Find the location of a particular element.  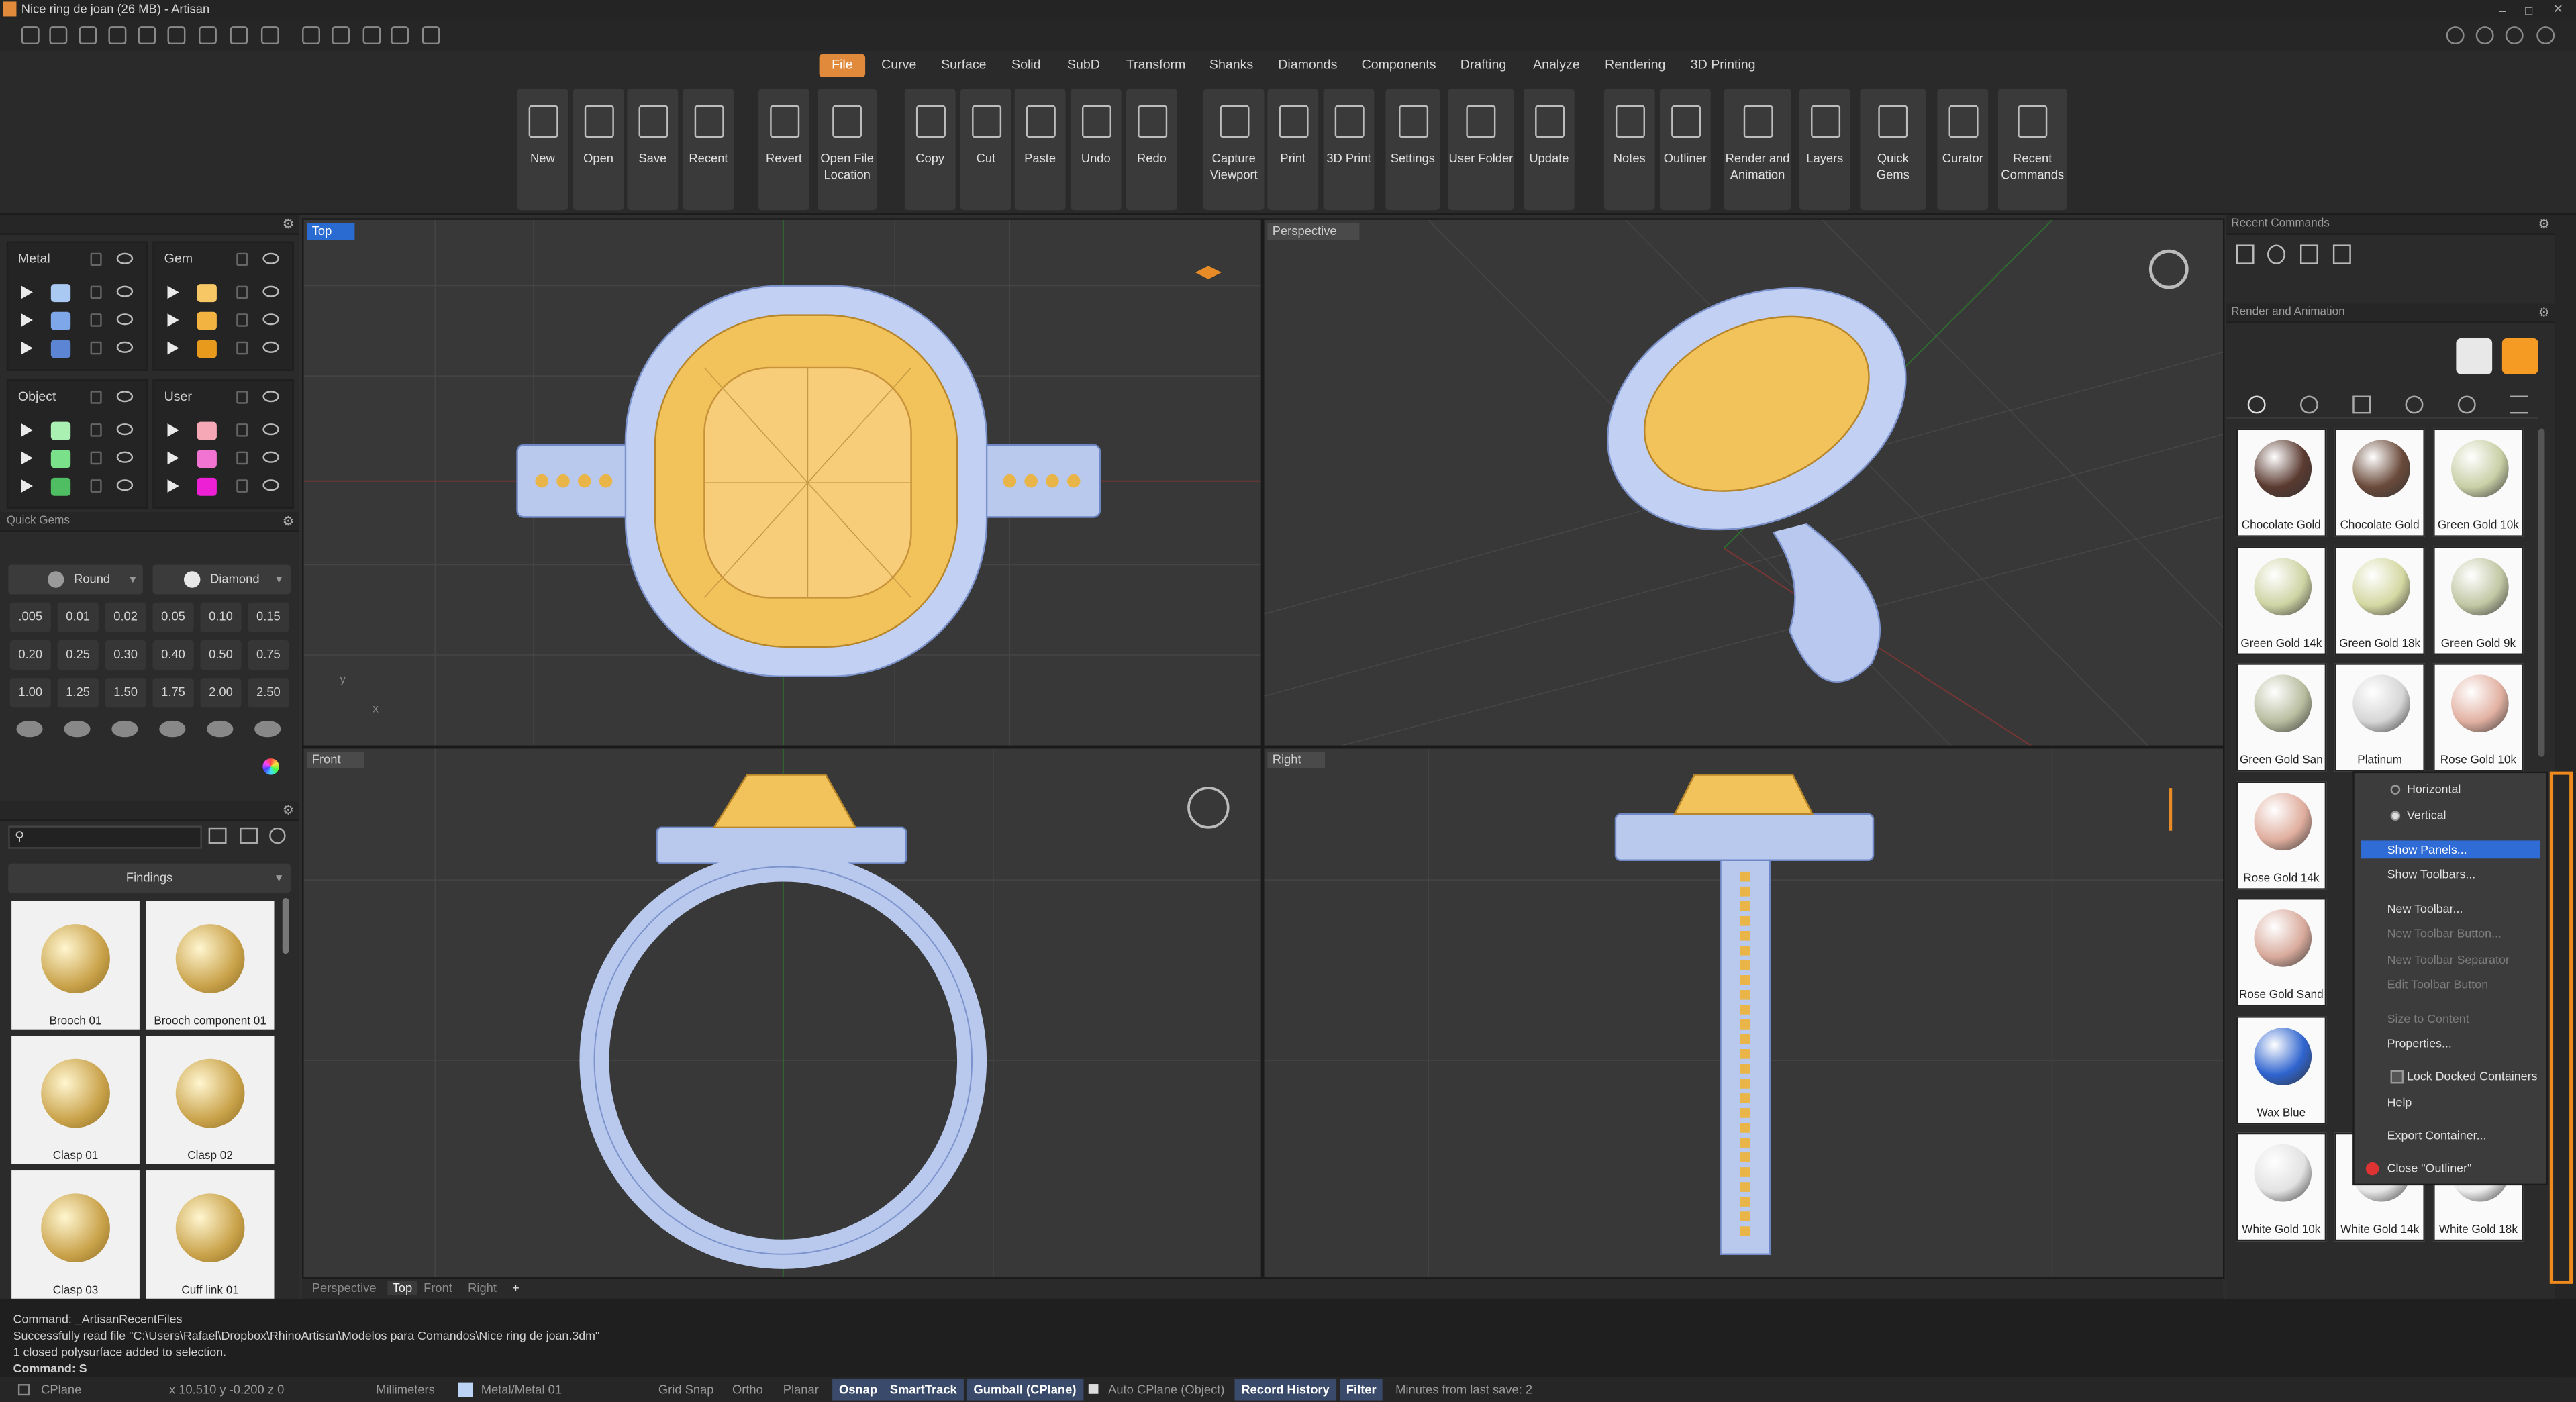

gem-size-button: 0.30 is located at coordinates (125, 655).